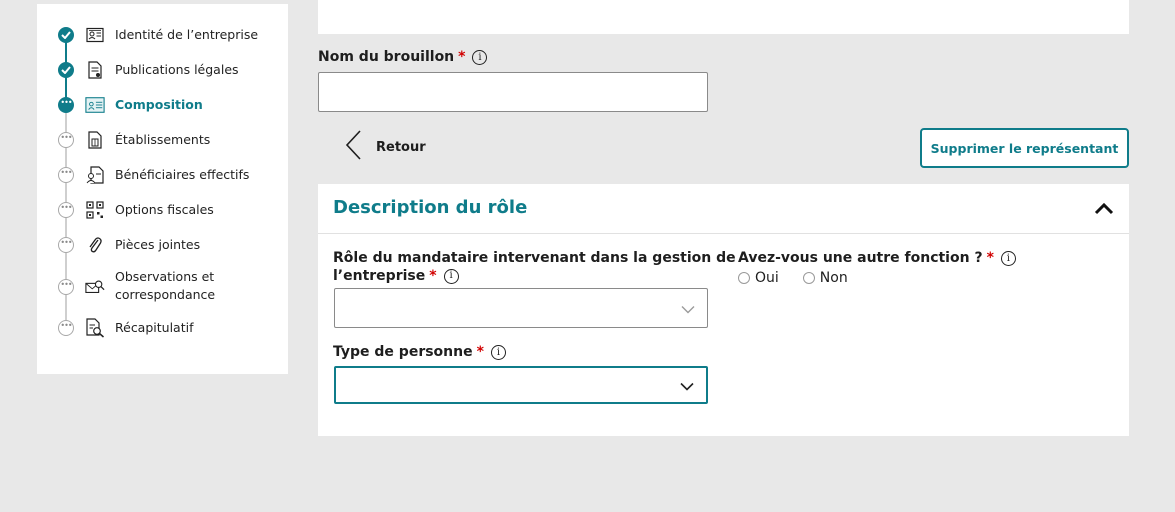  I want to click on radio-oui: Oui, so click(758, 278).